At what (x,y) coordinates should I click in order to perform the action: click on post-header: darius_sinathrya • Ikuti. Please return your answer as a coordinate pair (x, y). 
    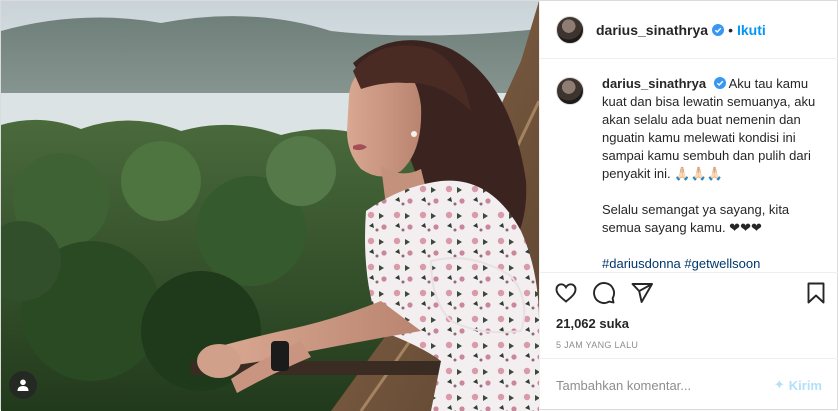
    Looking at the image, I should click on (689, 30).